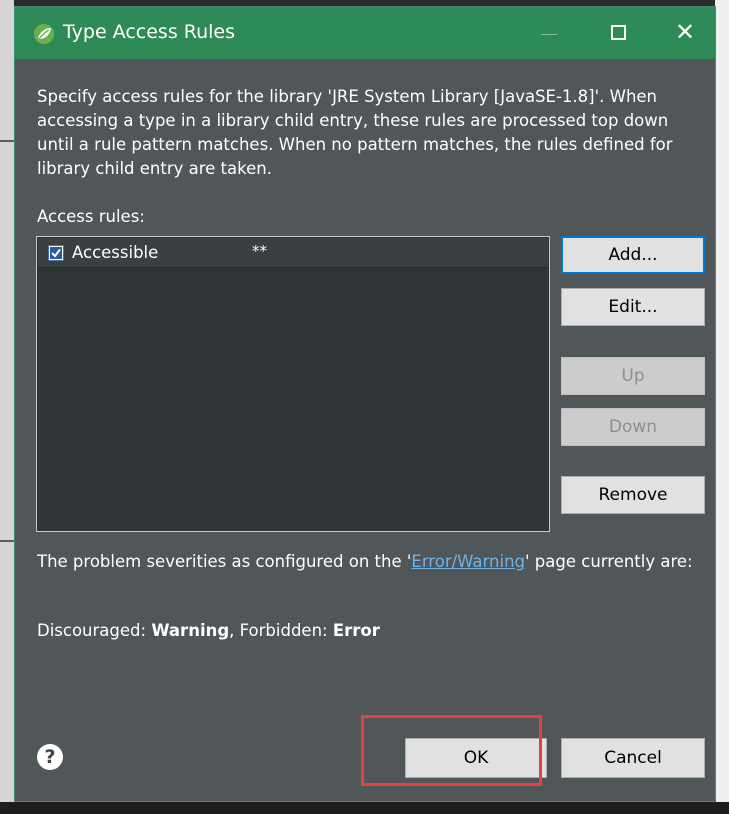 The image size is (729, 814). Describe the element at coordinates (7, 407) in the screenshot. I see `background-window-left-edge` at that location.